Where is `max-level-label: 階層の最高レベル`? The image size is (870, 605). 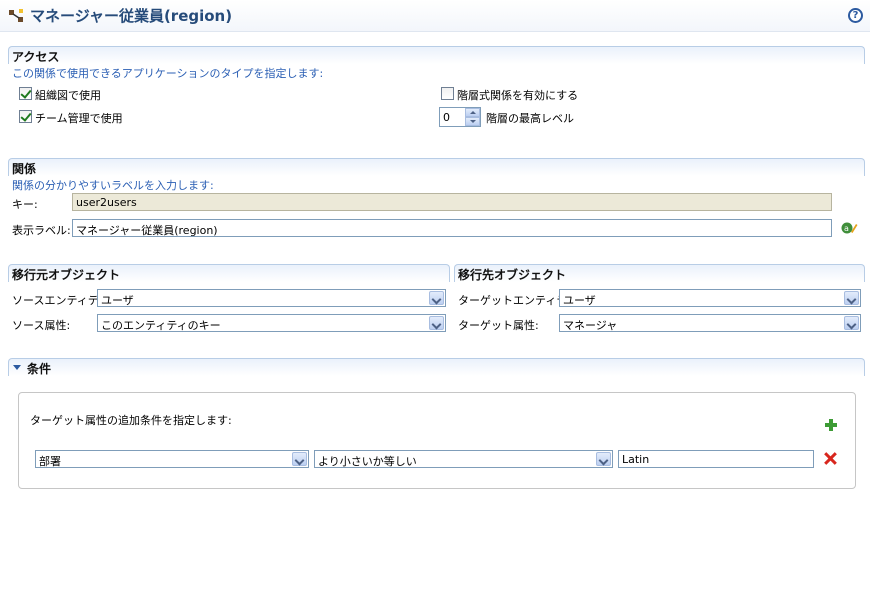 max-level-label: 階層の最高レベル is located at coordinates (530, 118).